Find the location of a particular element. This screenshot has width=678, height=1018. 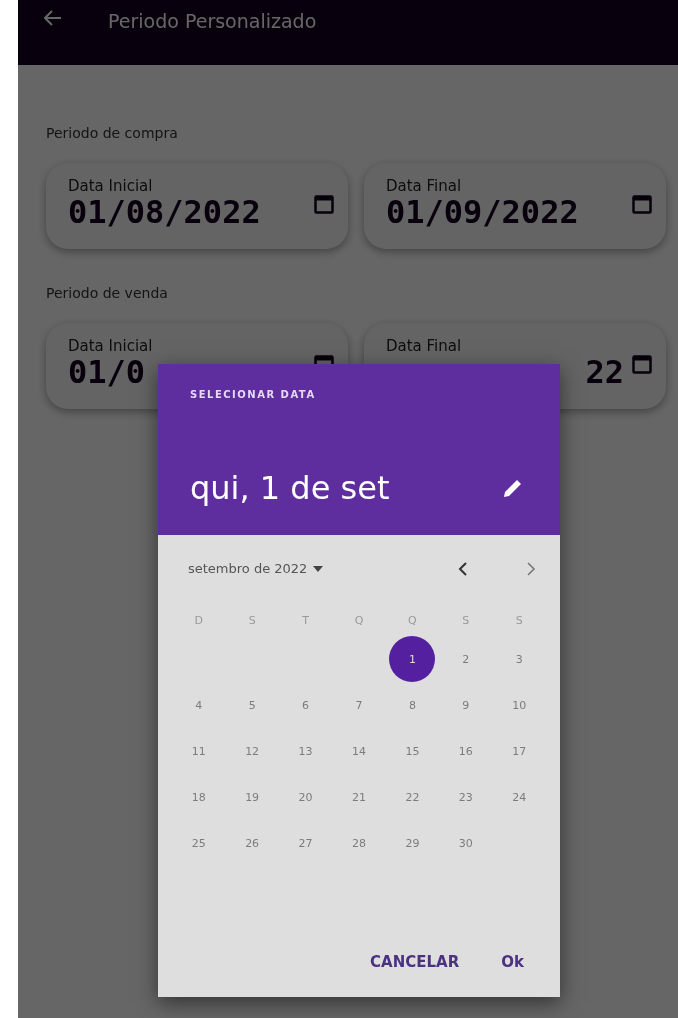

weekday-label: D is located at coordinates (198, 620).